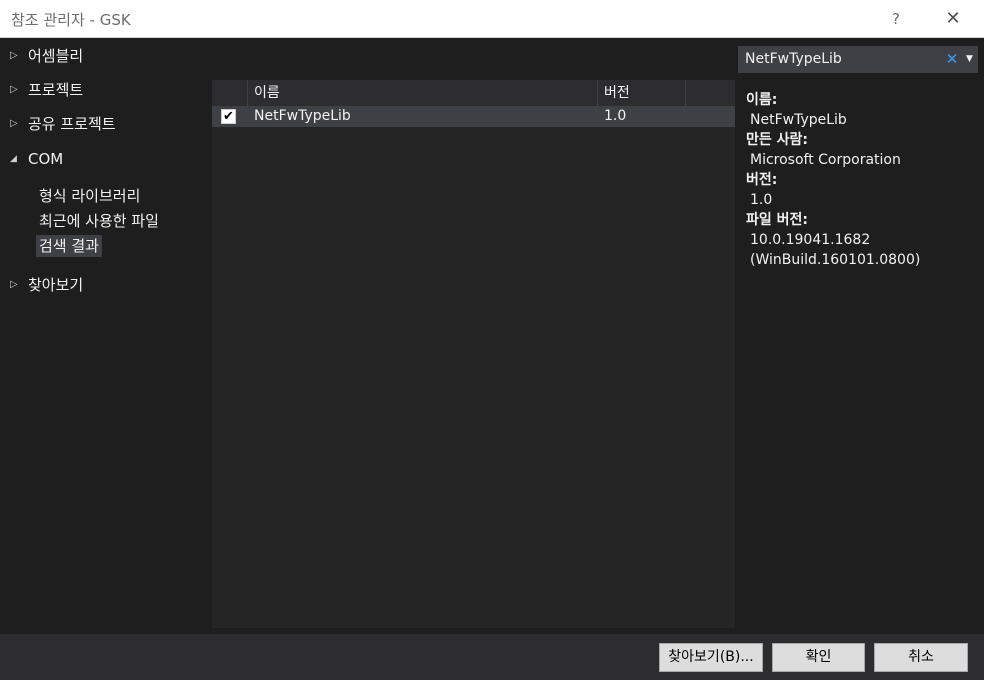  I want to click on search-input: NetFwTypeLib, so click(793, 59).